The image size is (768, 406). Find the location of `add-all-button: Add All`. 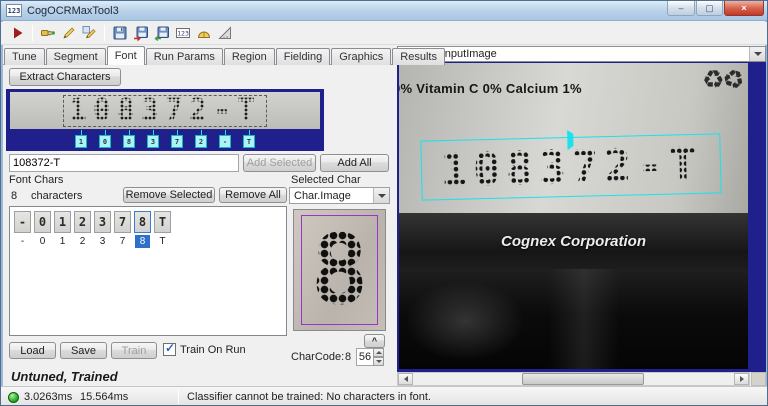

add-all-button: Add All is located at coordinates (354, 163).